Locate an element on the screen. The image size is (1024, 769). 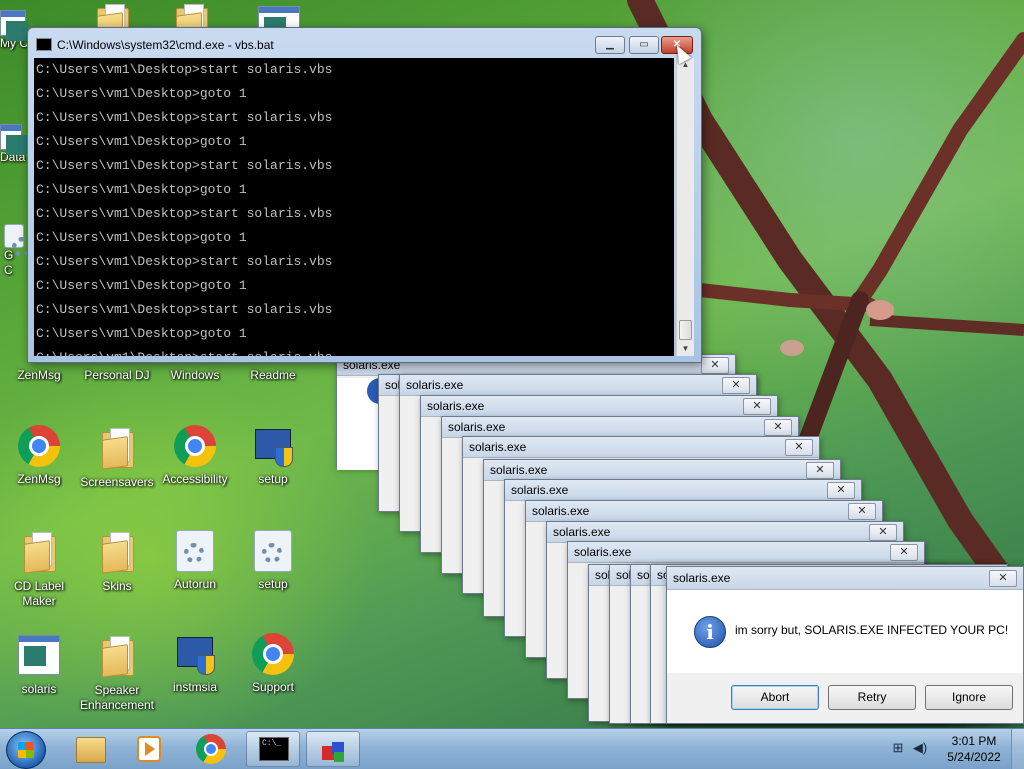
desktop-icon-skins: Skins is located at coordinates (117, 561).